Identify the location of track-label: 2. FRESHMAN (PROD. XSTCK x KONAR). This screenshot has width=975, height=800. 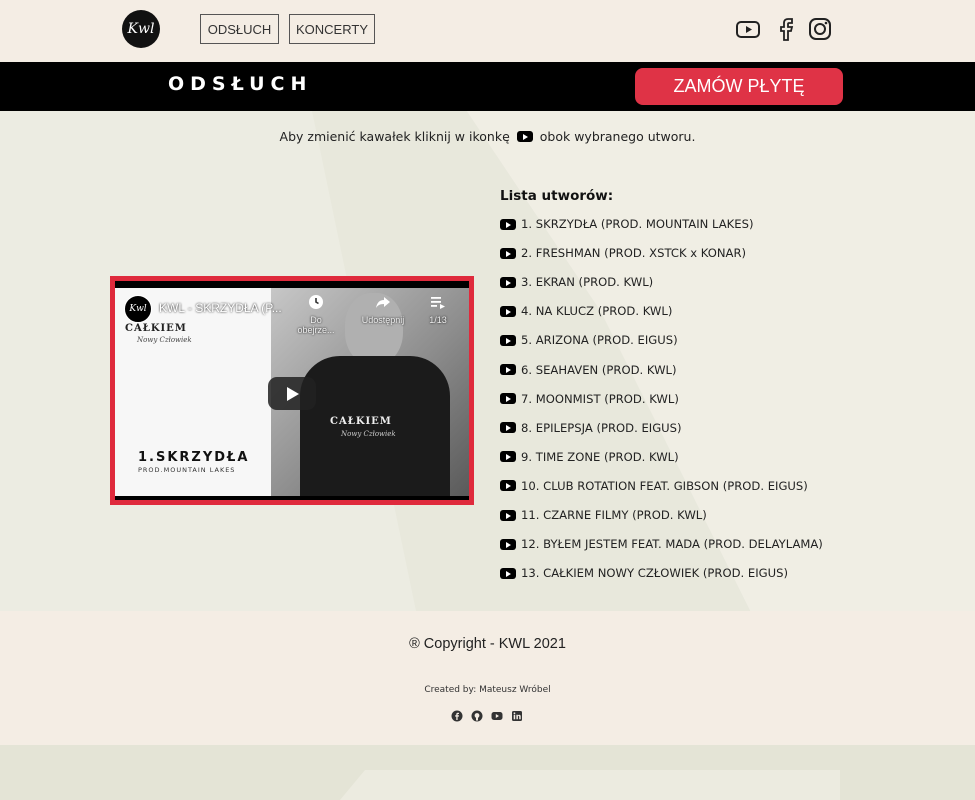
(634, 253).